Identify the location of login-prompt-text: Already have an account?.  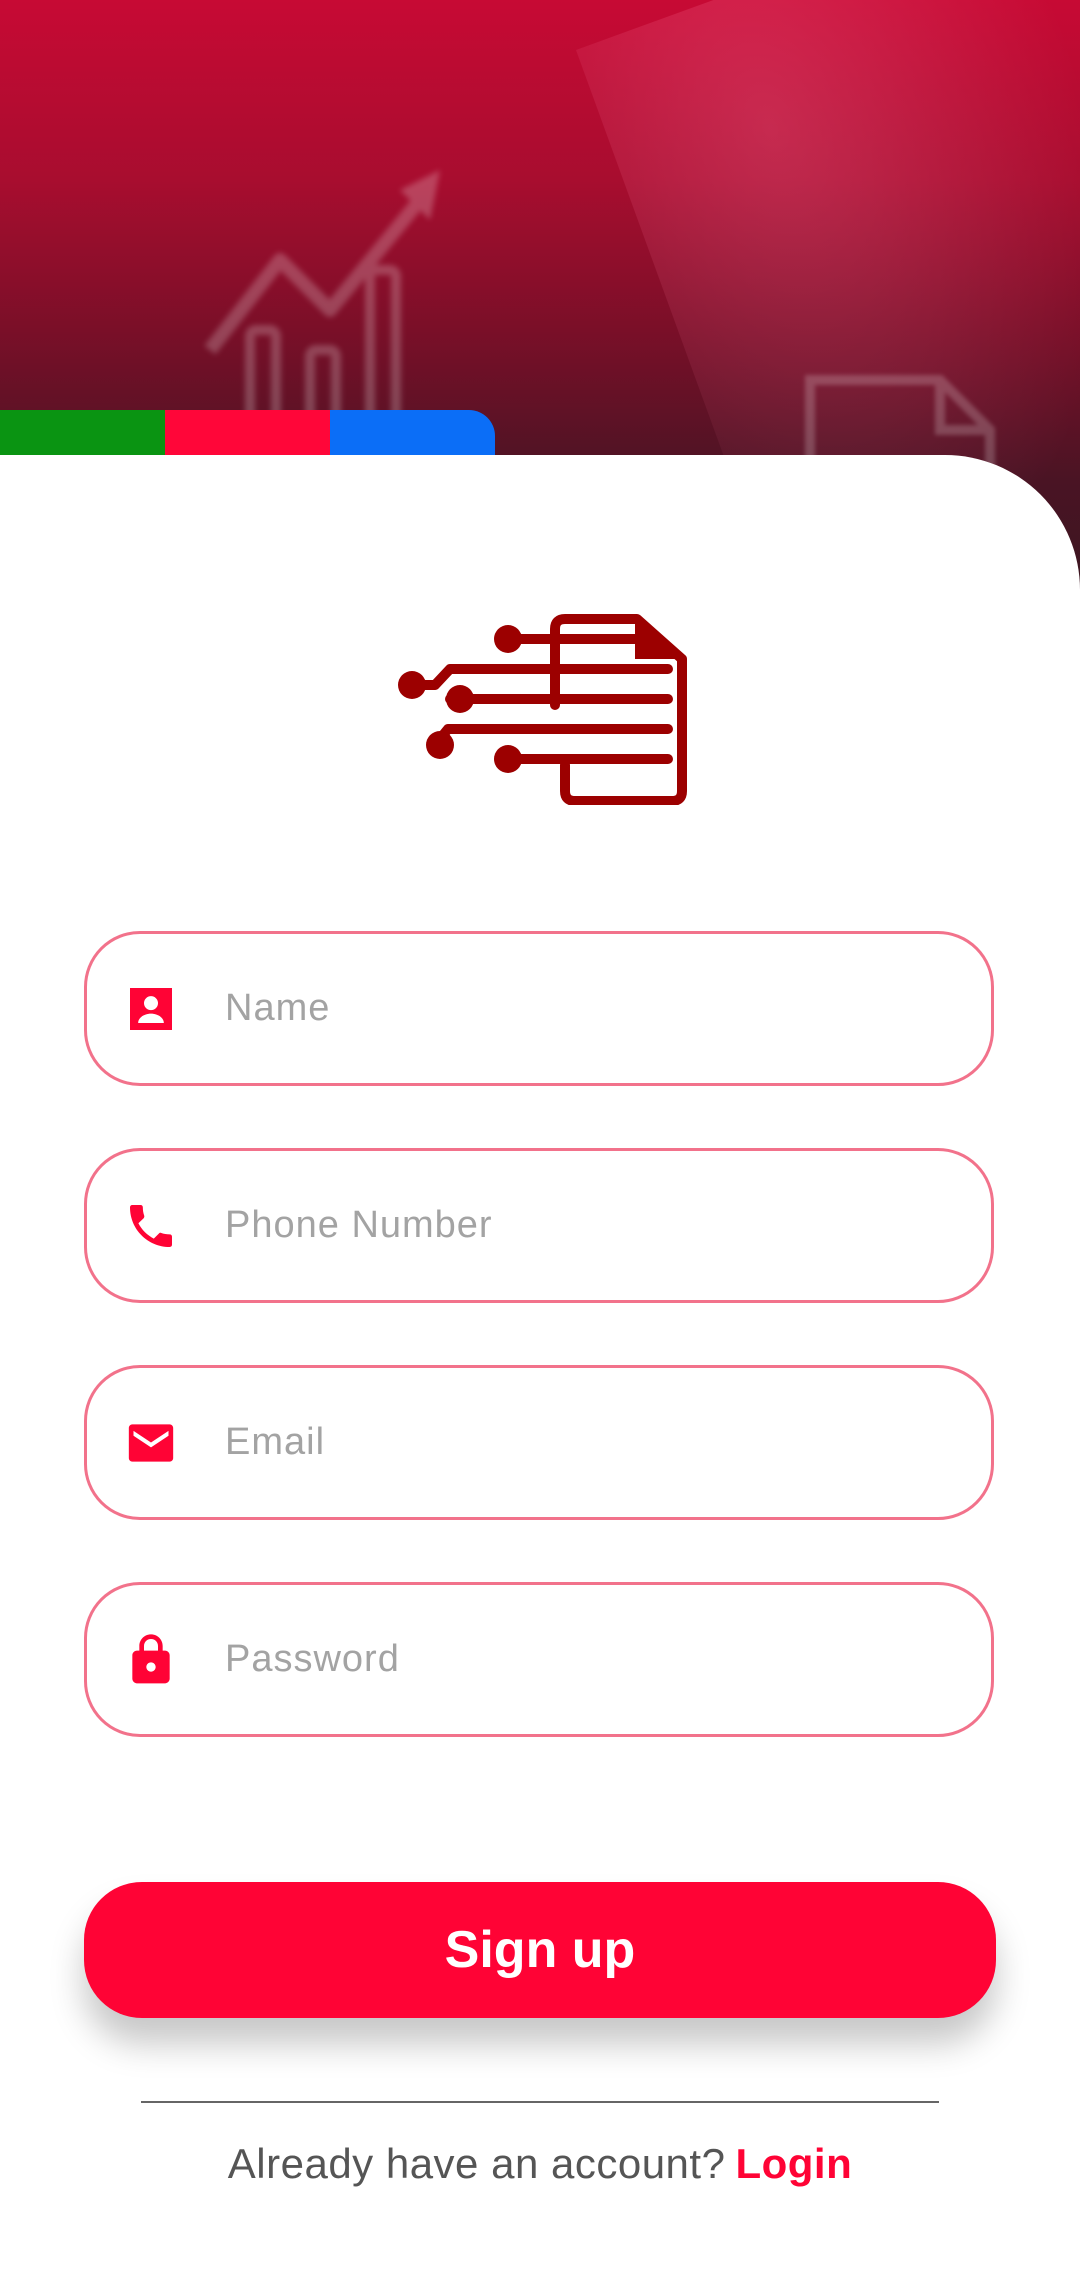
(476, 2163).